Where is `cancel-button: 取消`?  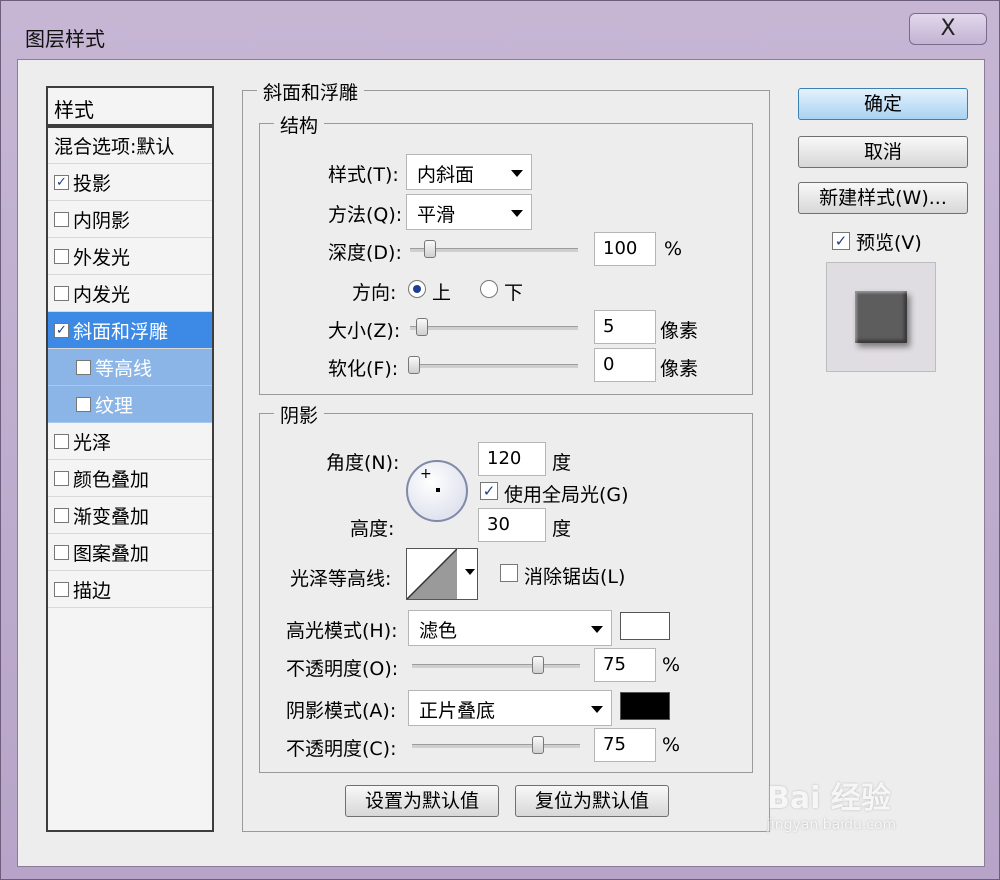 cancel-button: 取消 is located at coordinates (883, 152).